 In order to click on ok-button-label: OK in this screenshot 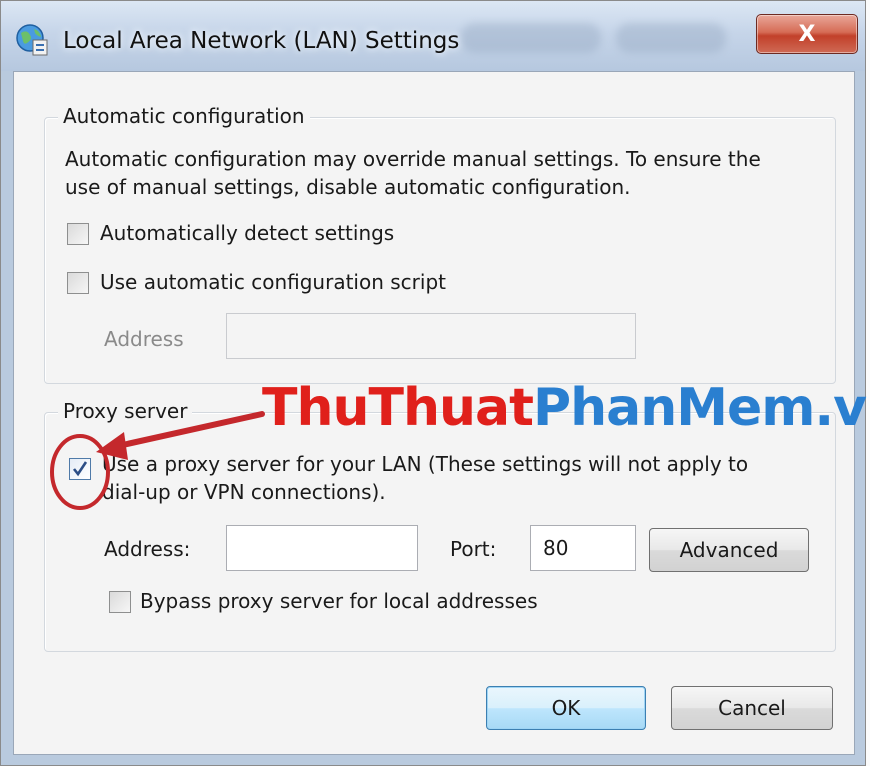, I will do `click(566, 708)`.